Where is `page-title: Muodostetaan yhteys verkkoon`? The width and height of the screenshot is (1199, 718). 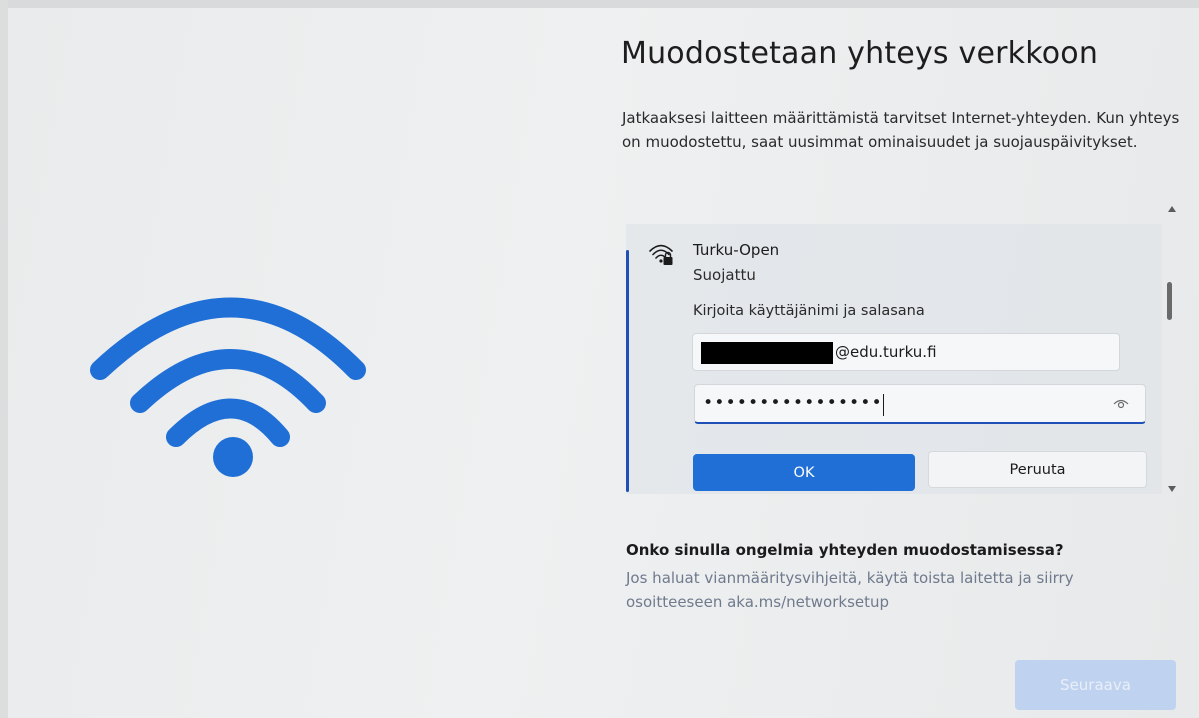
page-title: Muodostetaan yhteys verkkoon is located at coordinates (860, 53).